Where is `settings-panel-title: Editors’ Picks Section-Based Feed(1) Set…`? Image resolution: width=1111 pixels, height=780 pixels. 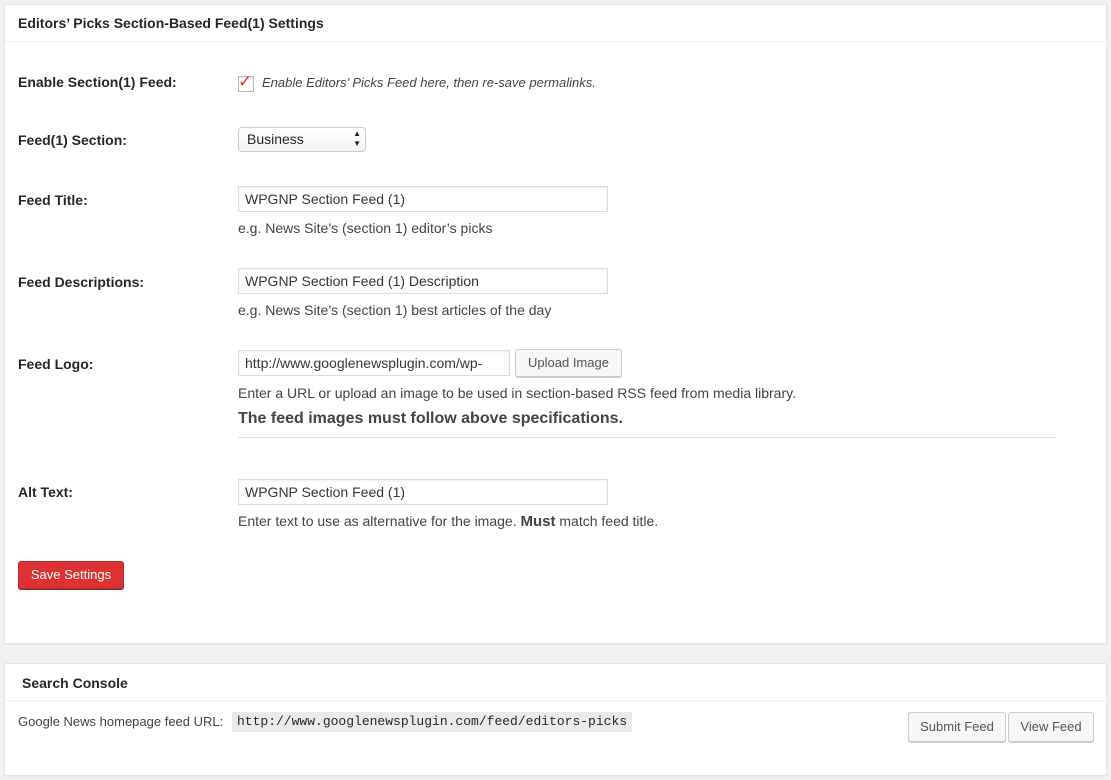 settings-panel-title: Editors’ Picks Section-Based Feed(1) Set… is located at coordinates (171, 23).